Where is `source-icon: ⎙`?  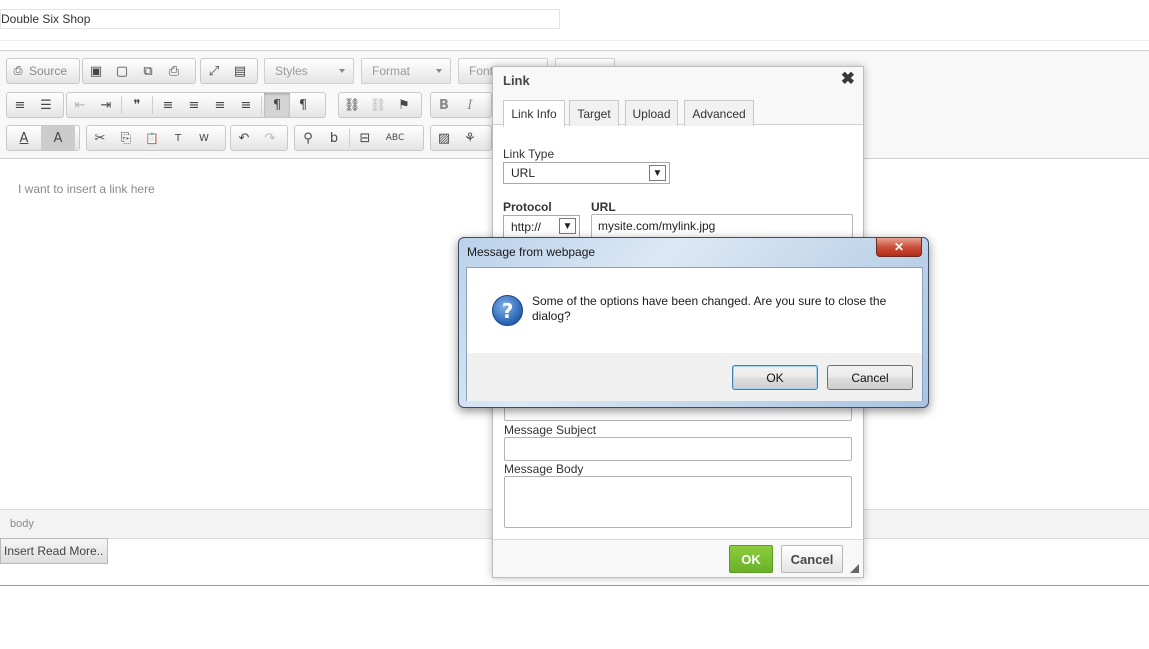 source-icon: ⎙ is located at coordinates (18, 70).